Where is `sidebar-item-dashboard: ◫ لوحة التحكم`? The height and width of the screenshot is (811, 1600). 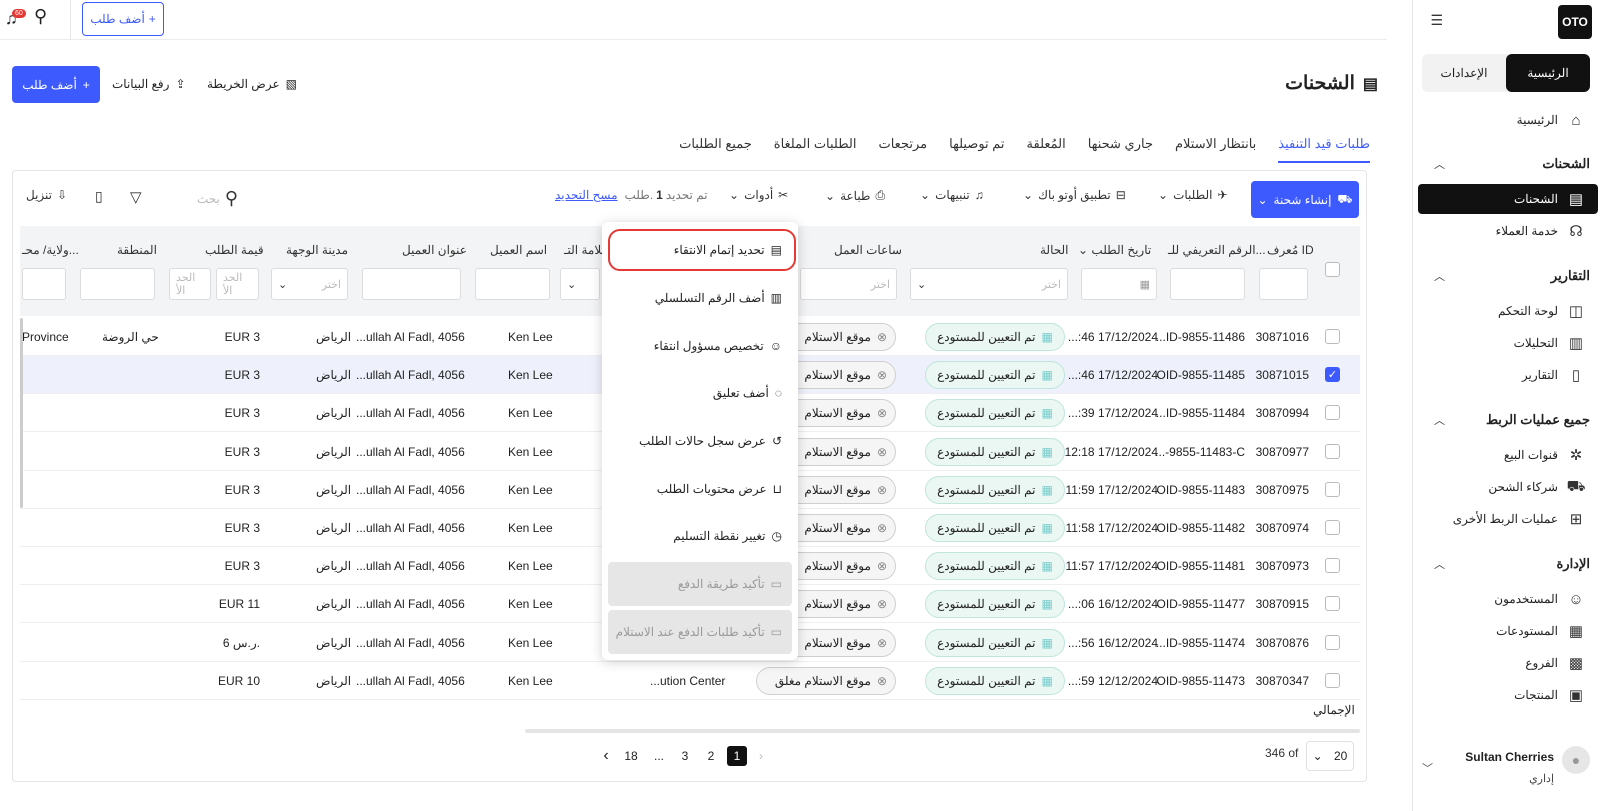
sidebar-item-dashboard: ◫ لوحة التحكم is located at coordinates (1506, 311).